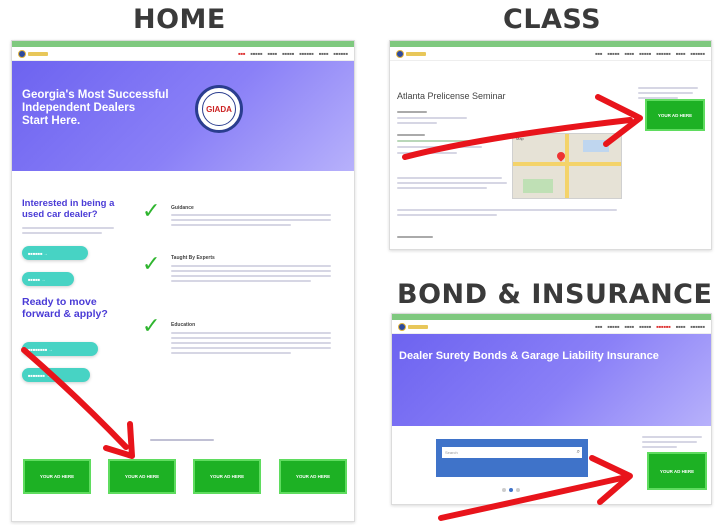 The image size is (720, 525). What do you see at coordinates (227, 476) in the screenshot?
I see `ad-button-3: YOUR AD HERE` at bounding box center [227, 476].